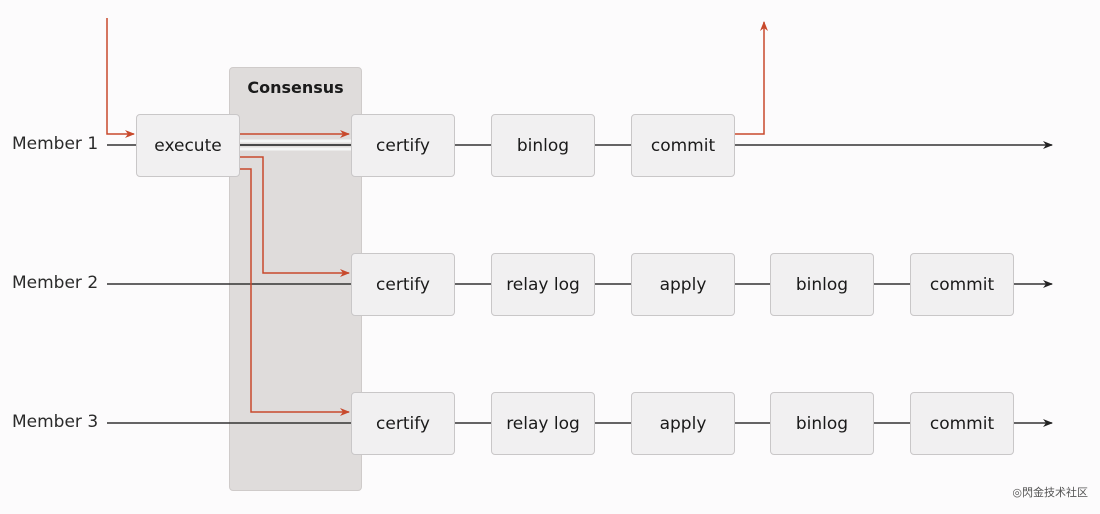  Describe the element at coordinates (962, 284) in the screenshot. I see `m2-commit-box: commit` at that location.